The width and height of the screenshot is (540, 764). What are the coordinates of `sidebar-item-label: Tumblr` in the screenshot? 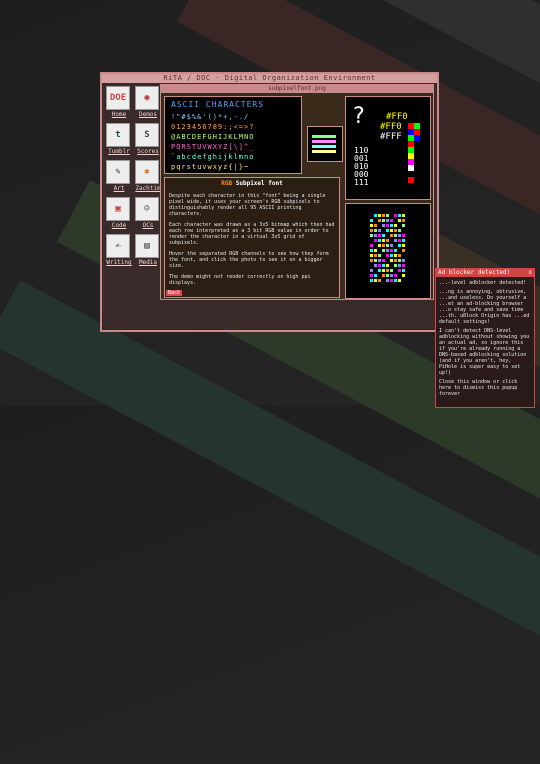 It's located at (119, 151).